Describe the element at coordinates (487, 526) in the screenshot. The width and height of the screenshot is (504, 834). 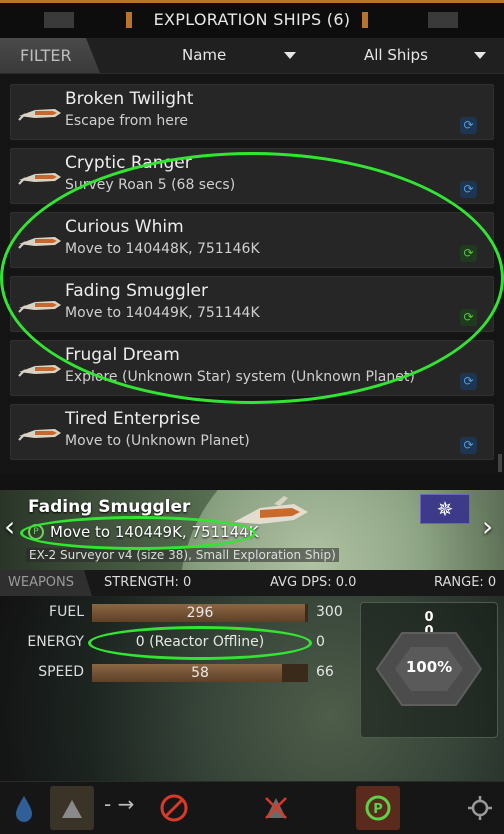
I see `next-ship-arrow: ›` at that location.